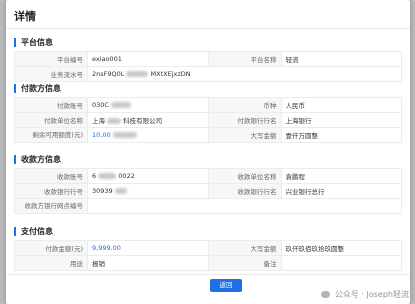  I want to click on platform-name-value: 轻流, so click(341, 59).